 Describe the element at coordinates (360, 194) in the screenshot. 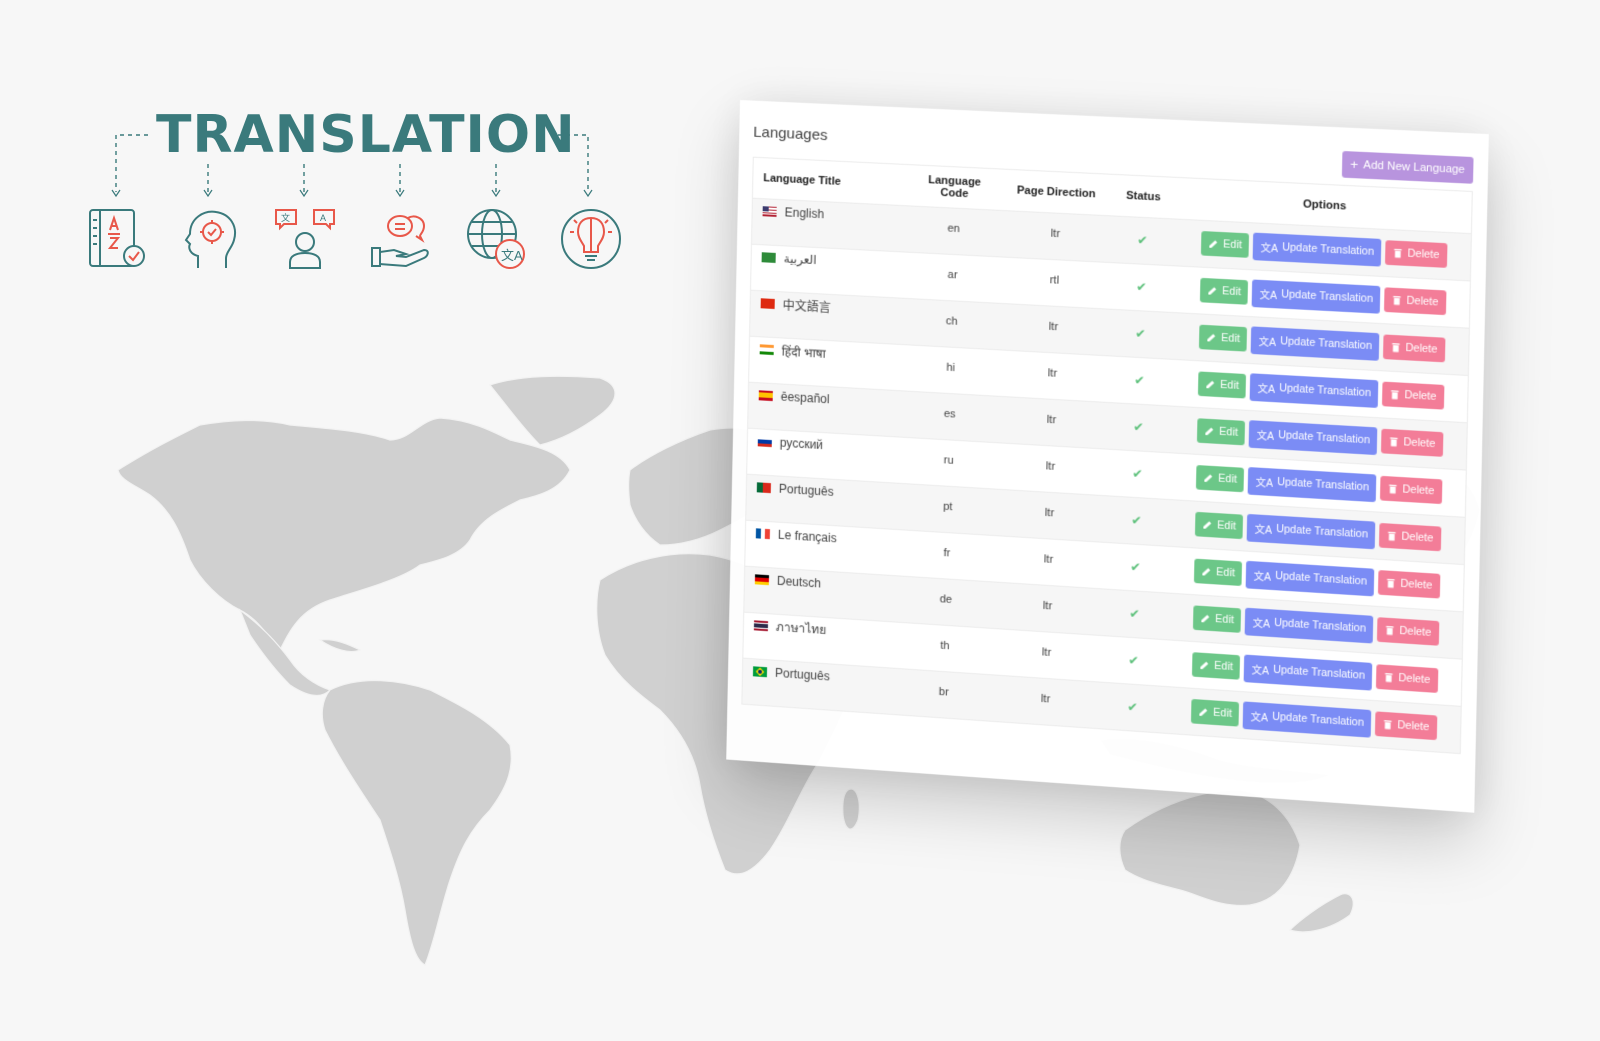

I see `translation-hero: TRANSLATION 文 A 文A` at that location.